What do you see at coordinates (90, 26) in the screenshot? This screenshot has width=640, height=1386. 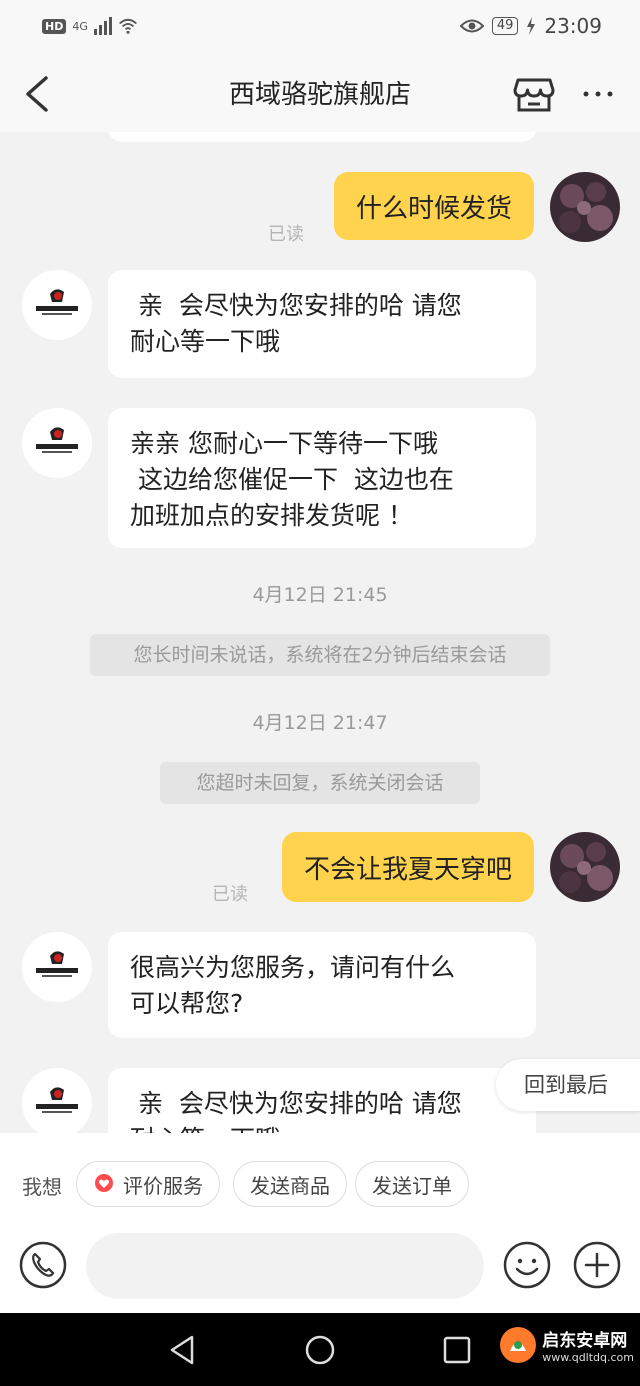 I see `status-left: HD 4G` at bounding box center [90, 26].